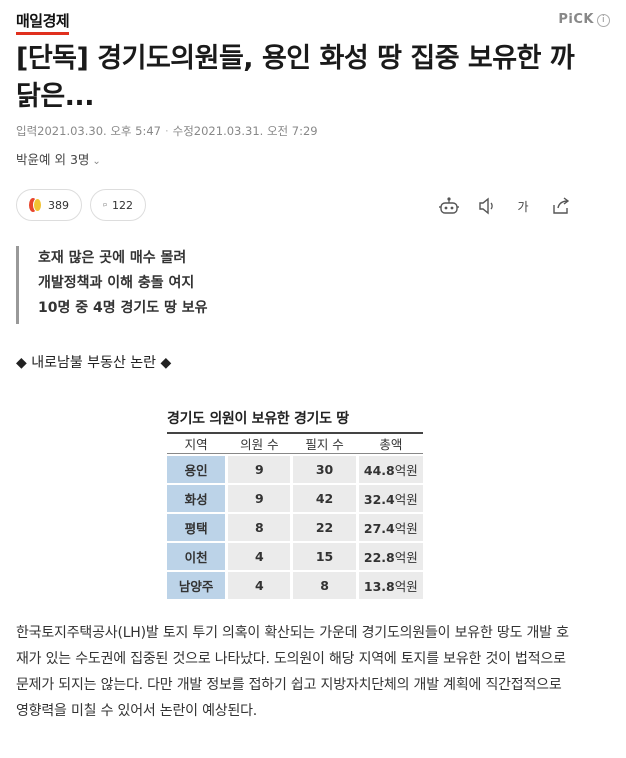 The height and width of the screenshot is (758, 626). What do you see at coordinates (259, 527) in the screenshot?
I see `cell-members: 8` at bounding box center [259, 527].